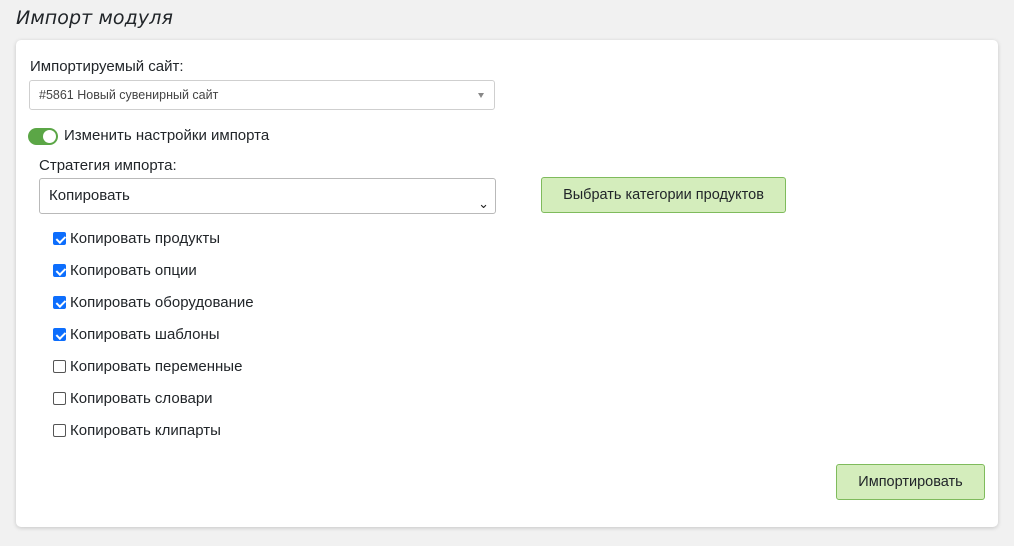 The height and width of the screenshot is (546, 1014). I want to click on checkbox-label: Копировать продукты, so click(145, 238).